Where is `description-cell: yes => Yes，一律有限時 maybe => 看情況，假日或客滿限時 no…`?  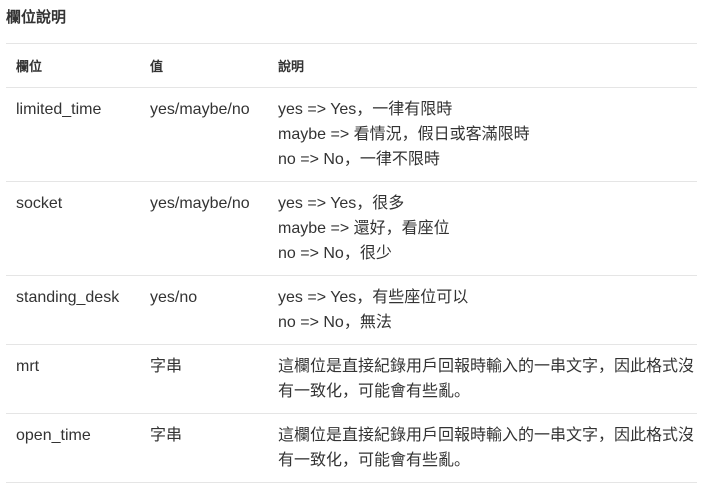
description-cell: yes => Yes，一律有限時 maybe => 看情況，假日或客滿限時 no… is located at coordinates (487, 135).